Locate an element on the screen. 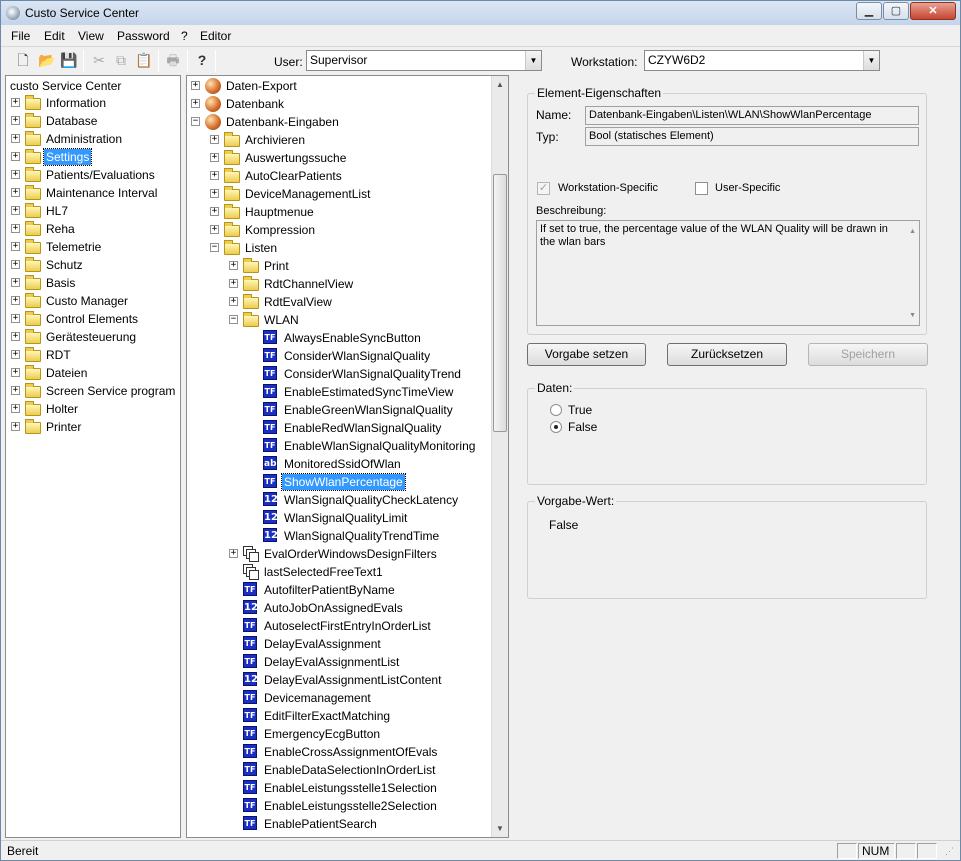 This screenshot has width=961, height=861. setting-enablegreenwlansignalquality: EnableGreenWlanSignalQuality is located at coordinates (368, 410).